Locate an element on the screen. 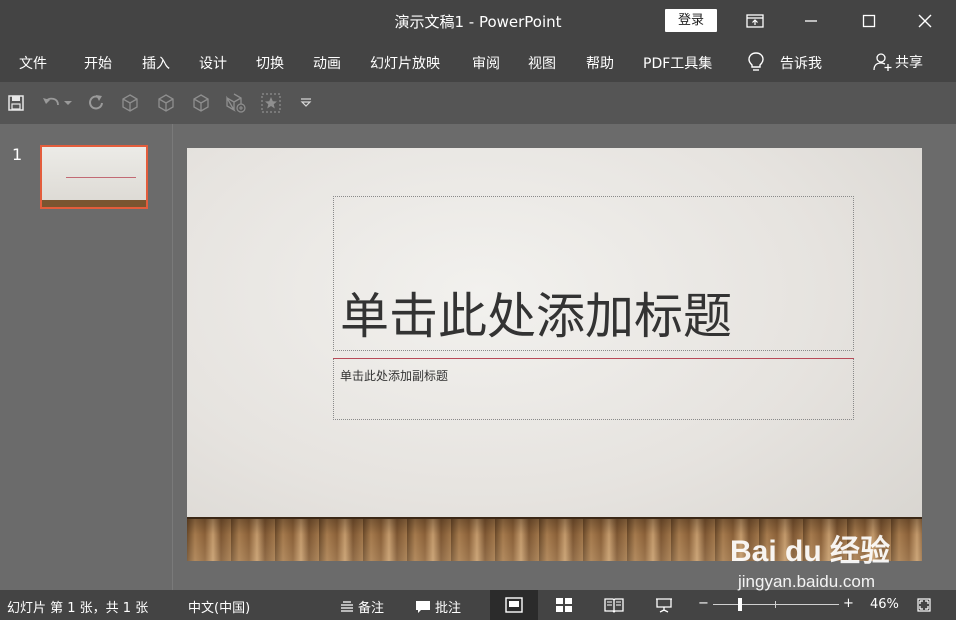 The image size is (956, 620). tab-help: 帮助 is located at coordinates (600, 63).